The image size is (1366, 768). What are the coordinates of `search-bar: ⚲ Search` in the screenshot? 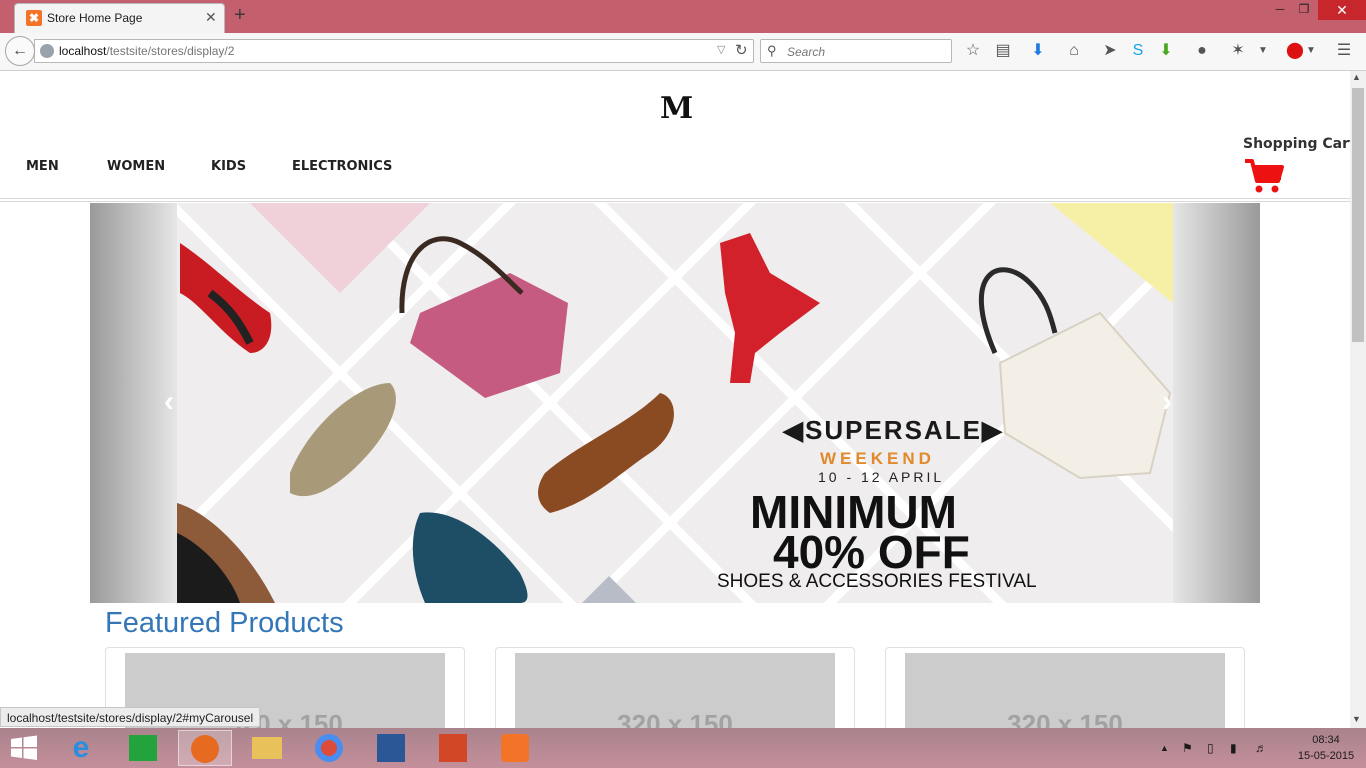 It's located at (856, 51).